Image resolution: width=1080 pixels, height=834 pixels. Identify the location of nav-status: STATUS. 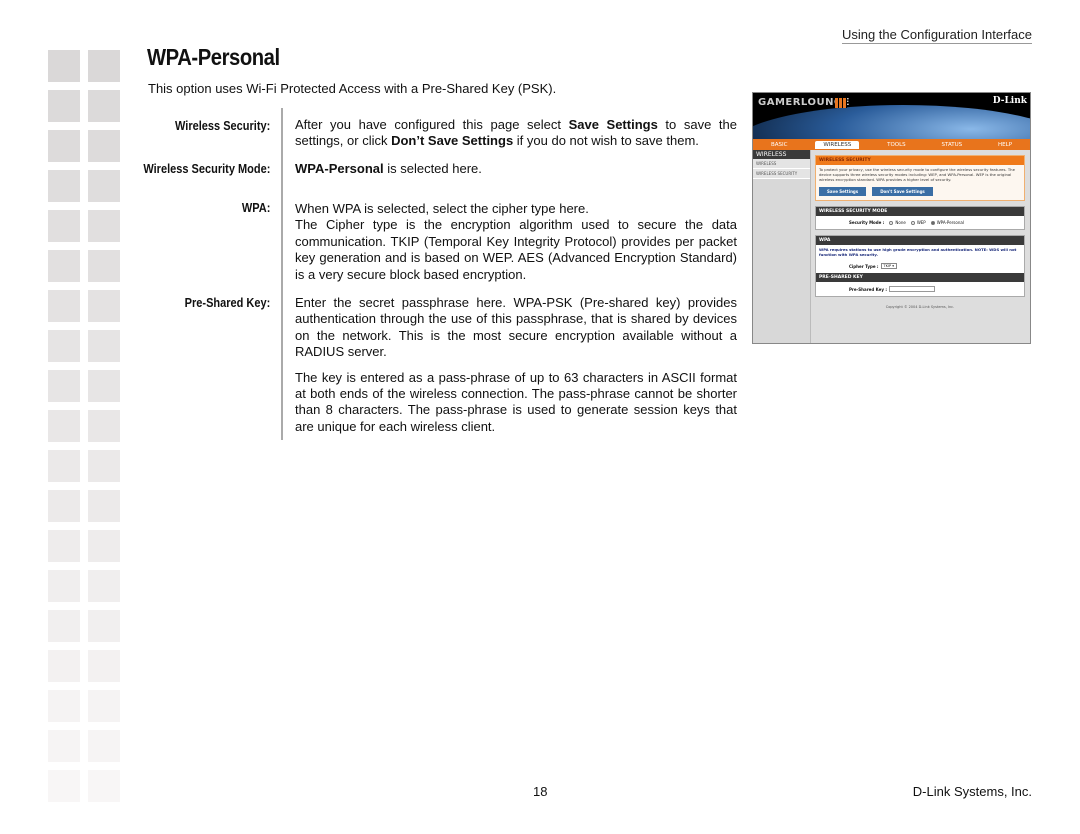
(952, 145).